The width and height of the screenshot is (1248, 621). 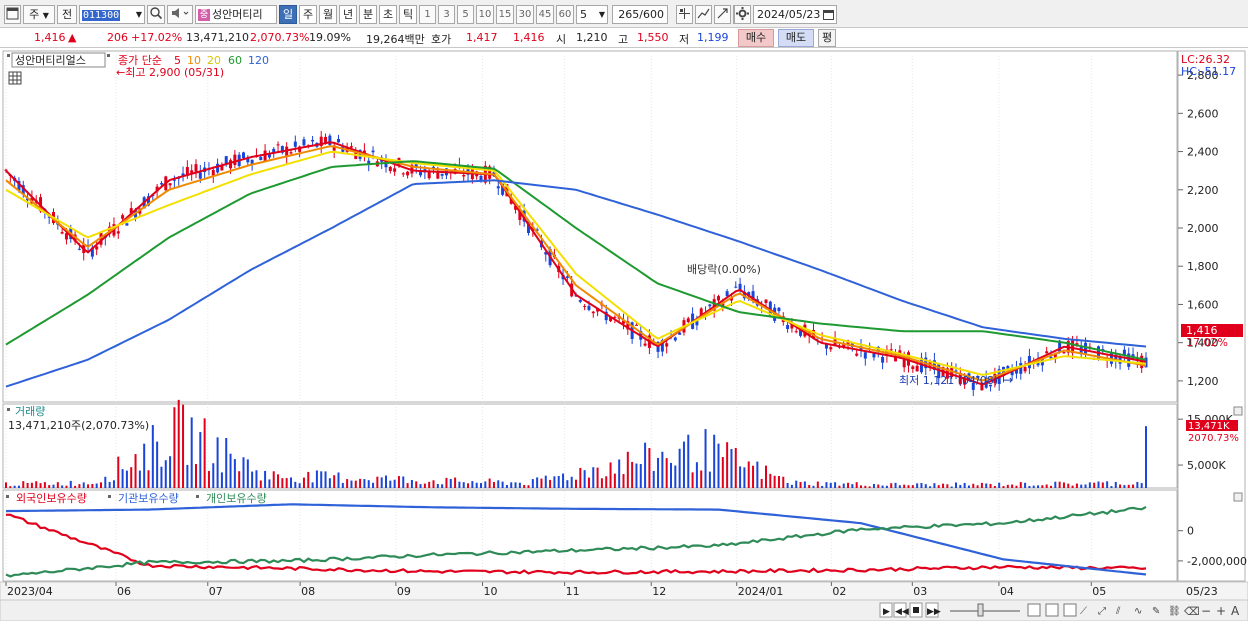 What do you see at coordinates (39, 14) in the screenshot?
I see `market-select: 주 ▼` at bounding box center [39, 14].